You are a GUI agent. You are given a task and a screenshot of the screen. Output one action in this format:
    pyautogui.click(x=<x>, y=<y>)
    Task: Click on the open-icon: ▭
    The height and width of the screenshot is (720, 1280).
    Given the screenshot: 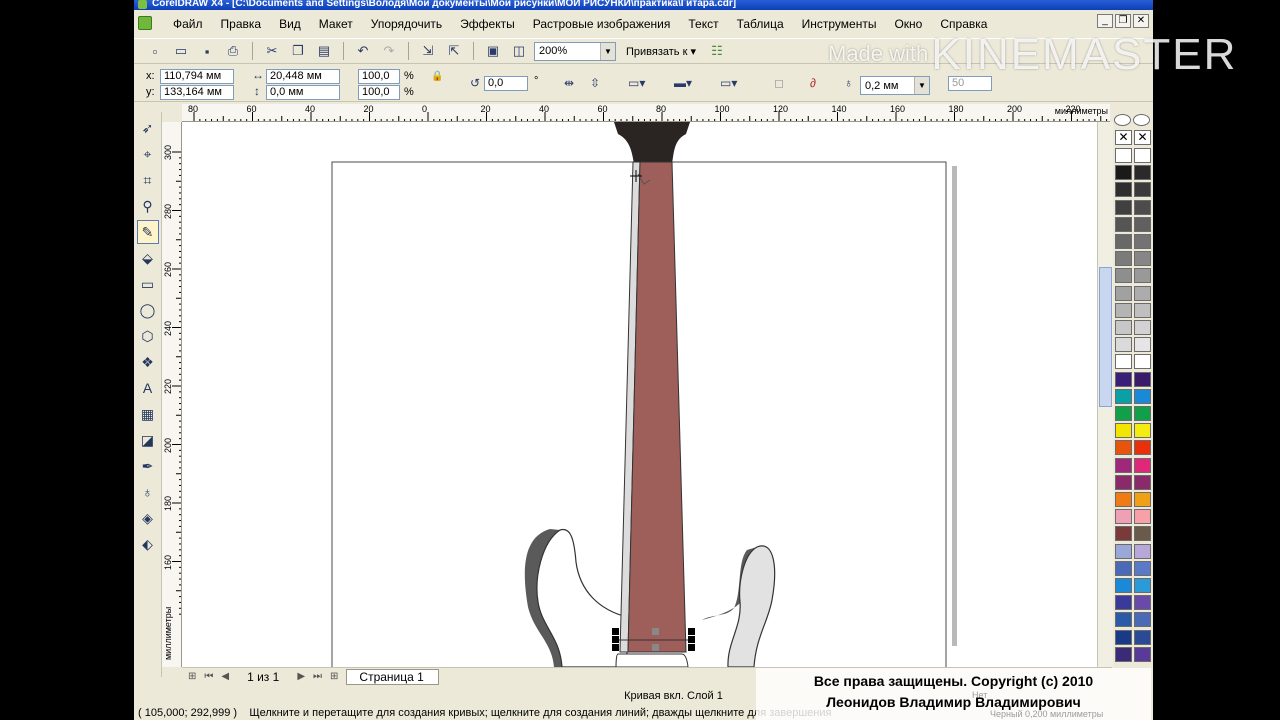 What is the action you would take?
    pyautogui.click(x=181, y=51)
    